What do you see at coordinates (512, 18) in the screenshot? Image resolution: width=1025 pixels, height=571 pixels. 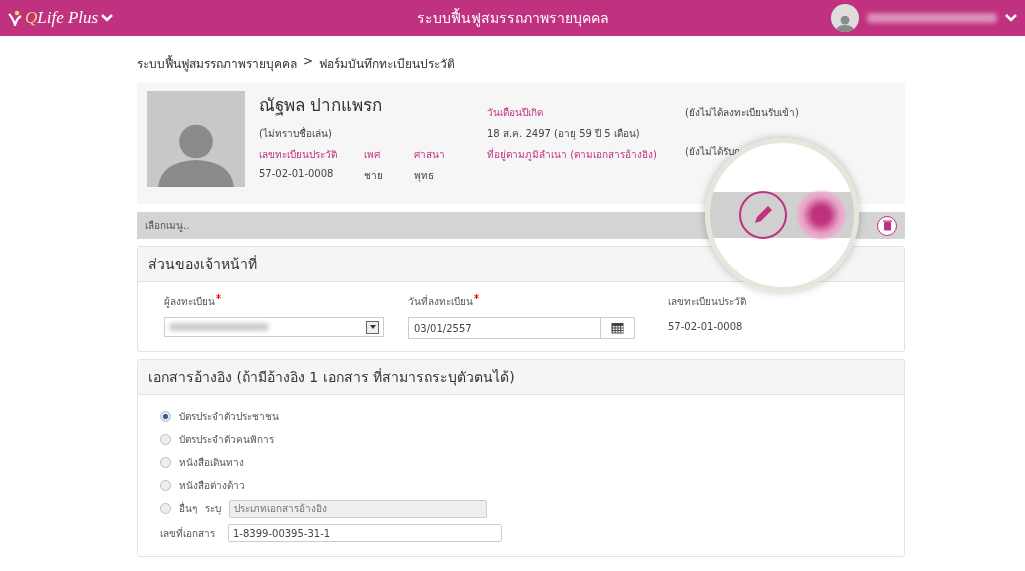 I see `app-title: ระบบฟื้นฟูสมรรถภาพรายบุคคล` at bounding box center [512, 18].